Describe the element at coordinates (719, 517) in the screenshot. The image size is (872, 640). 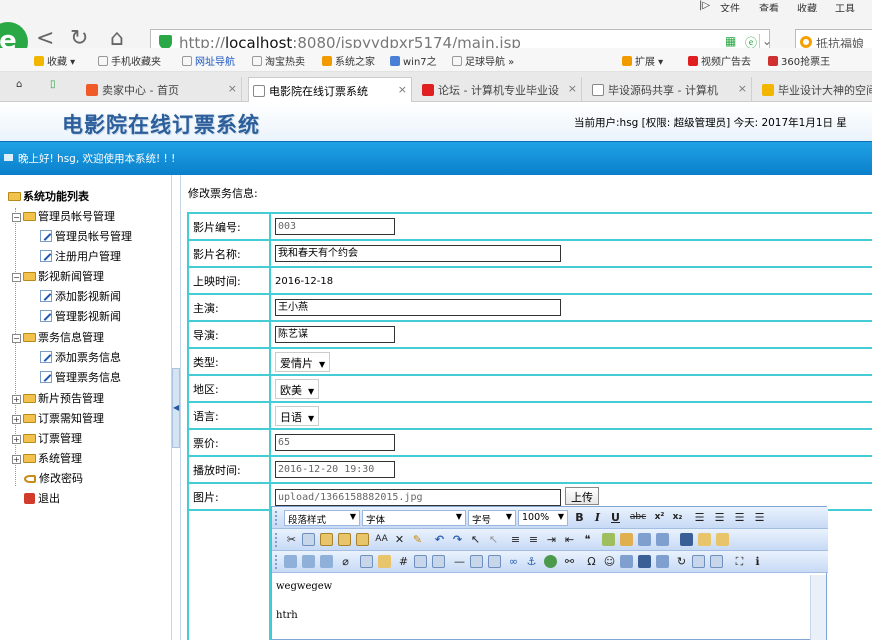
I see `align-center-button: ☰` at that location.